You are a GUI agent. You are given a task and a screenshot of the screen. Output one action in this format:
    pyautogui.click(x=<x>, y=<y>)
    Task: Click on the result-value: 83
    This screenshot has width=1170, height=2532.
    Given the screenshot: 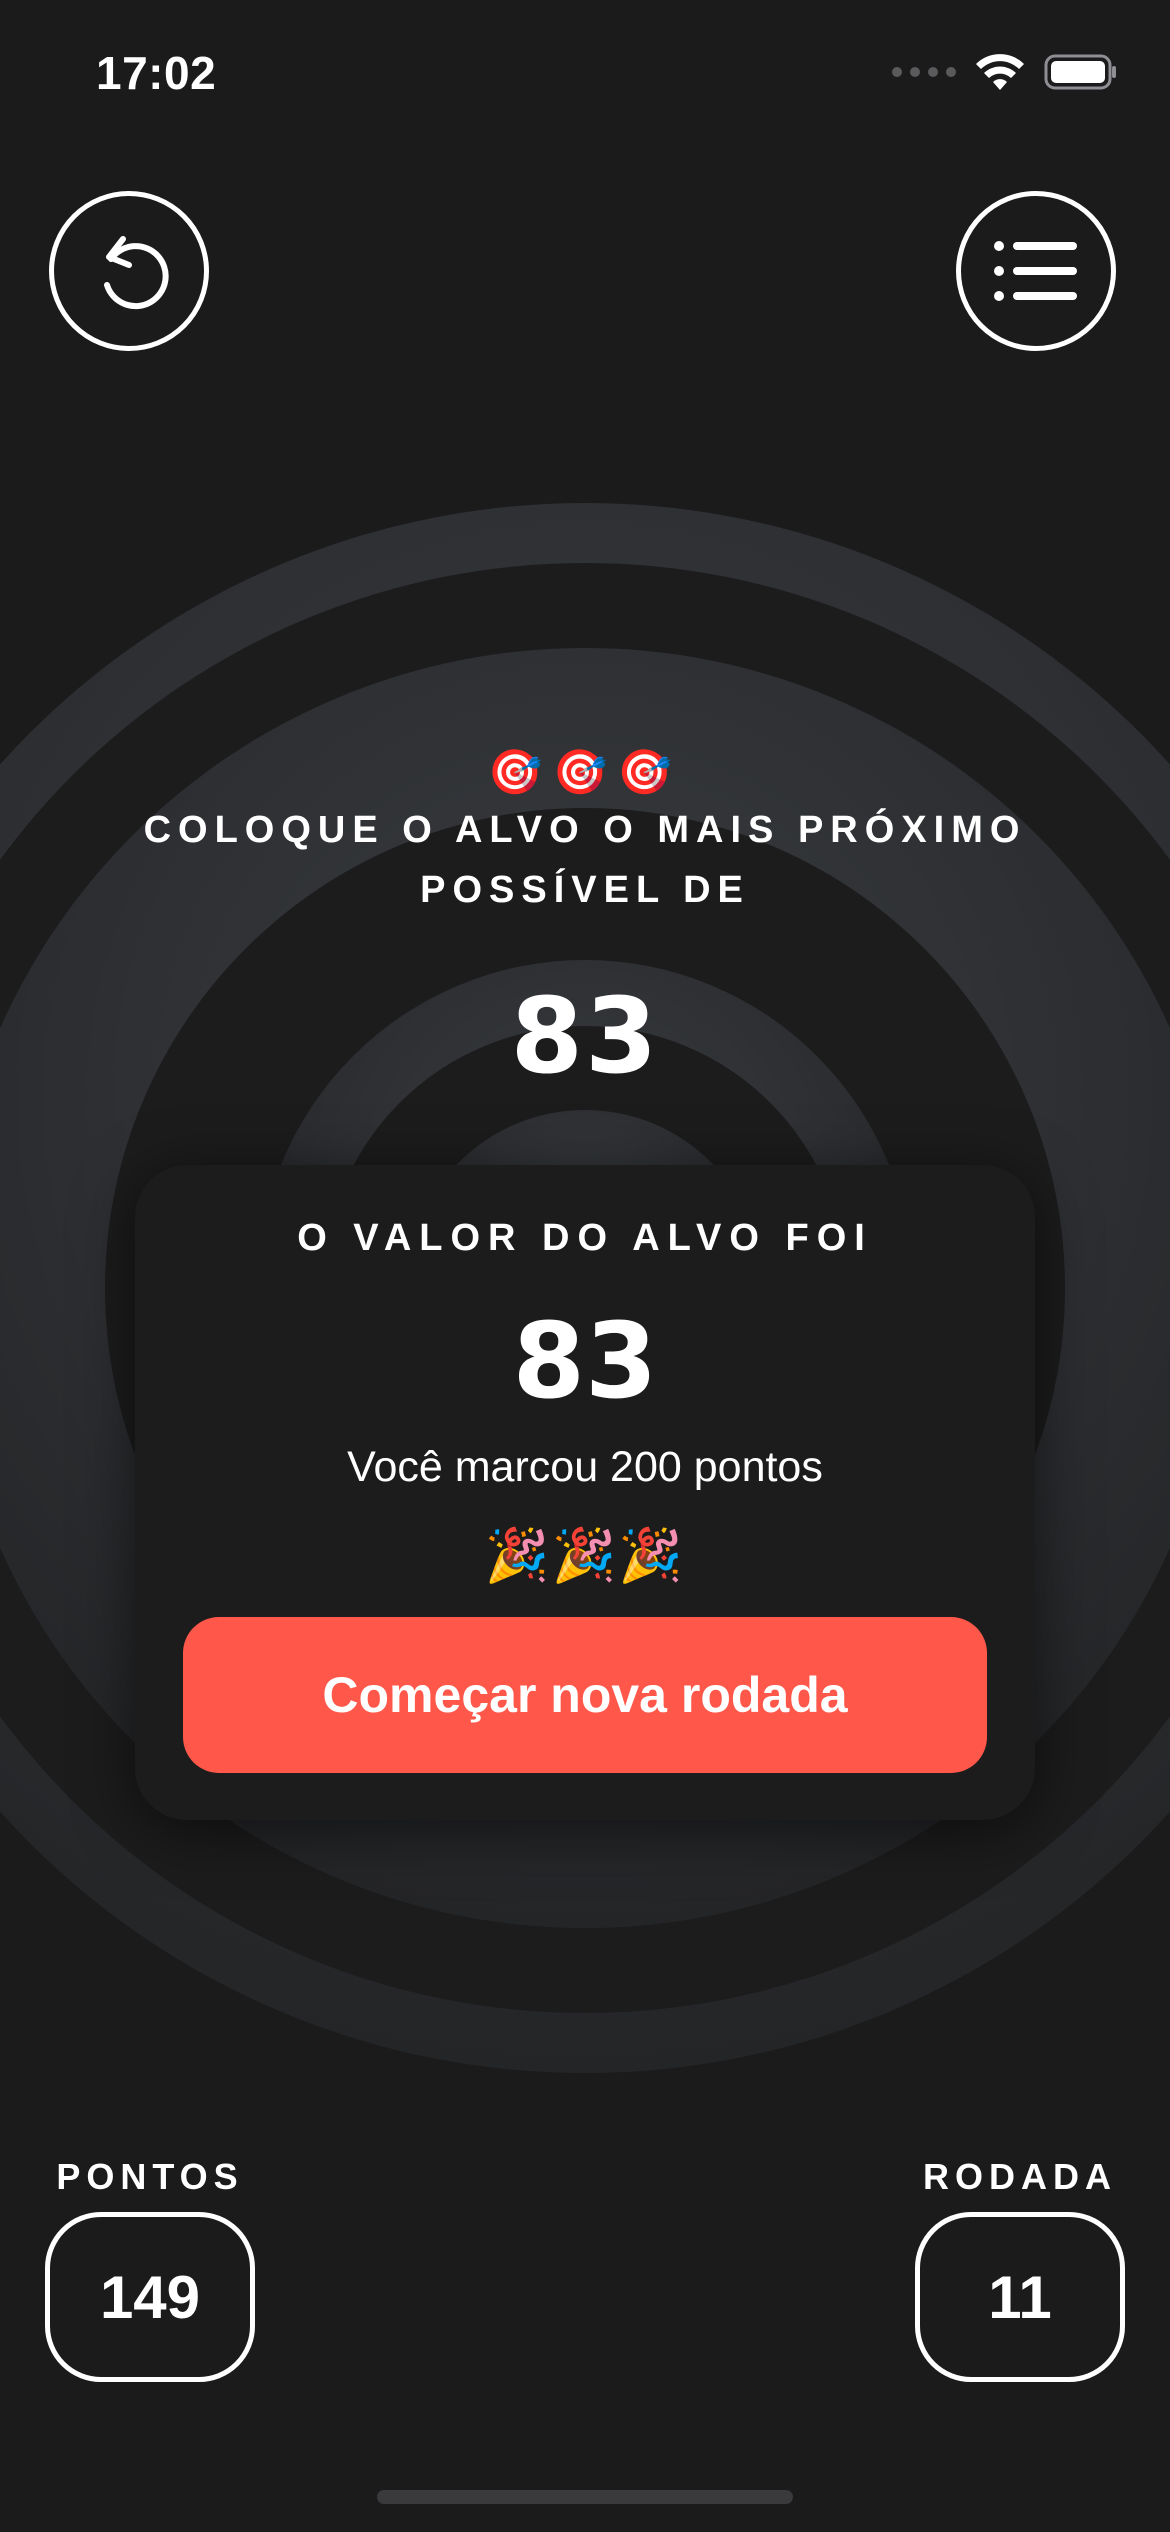 What is the action you would take?
    pyautogui.click(x=585, y=1361)
    